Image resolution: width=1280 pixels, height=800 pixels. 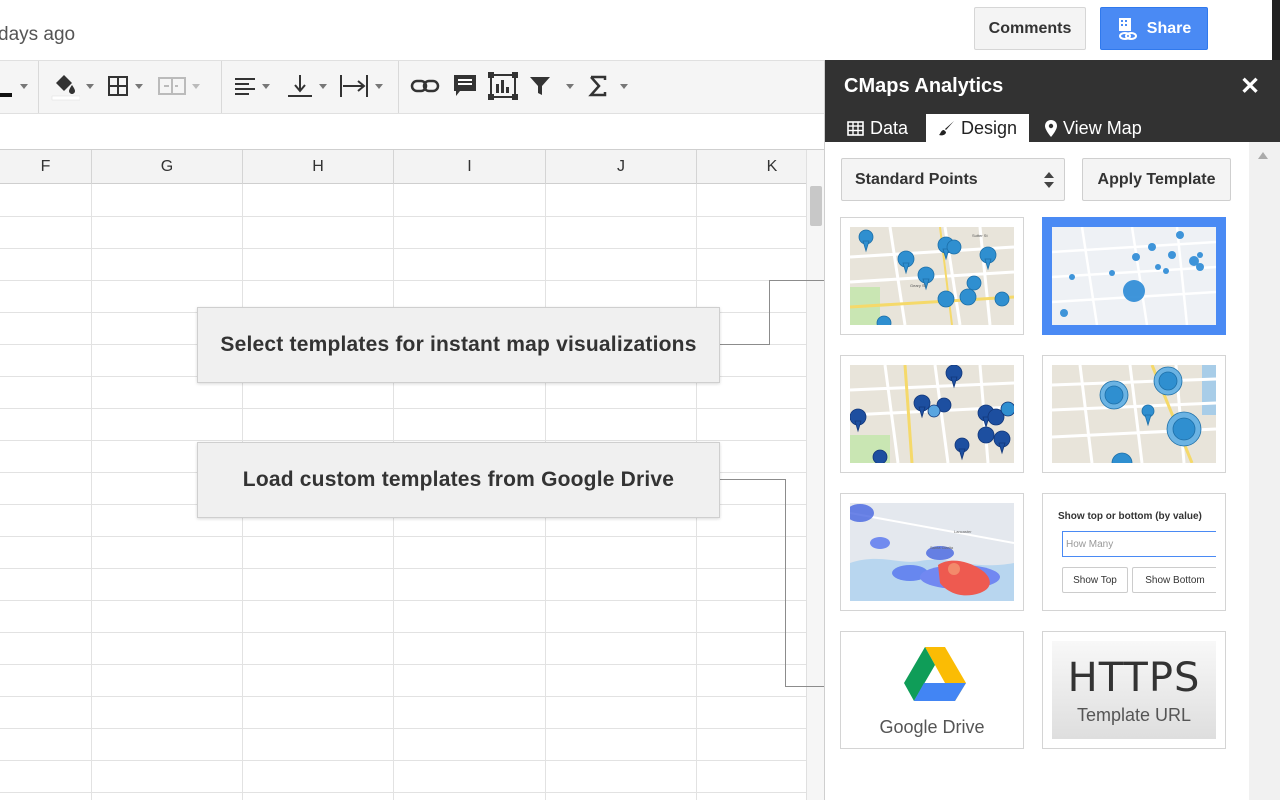 I want to click on text-color-icon, so click(x=6, y=95).